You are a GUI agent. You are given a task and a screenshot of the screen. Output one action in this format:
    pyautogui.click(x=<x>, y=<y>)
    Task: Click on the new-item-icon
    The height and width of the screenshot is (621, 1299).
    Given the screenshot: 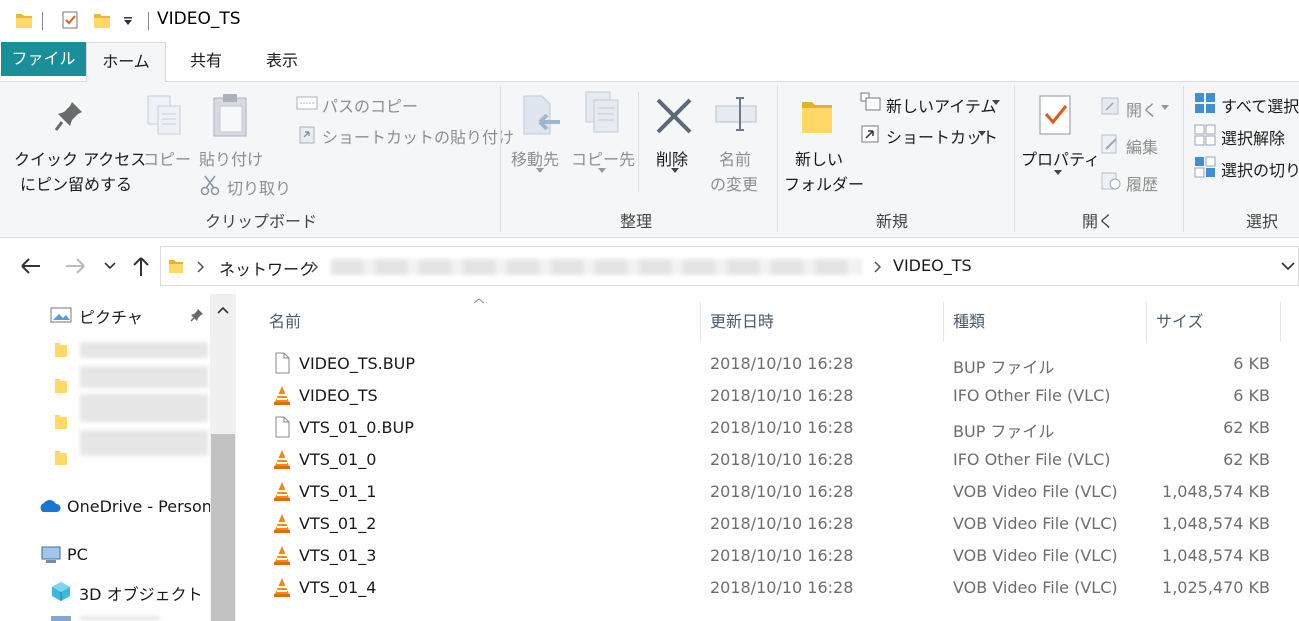 What is the action you would take?
    pyautogui.click(x=870, y=101)
    